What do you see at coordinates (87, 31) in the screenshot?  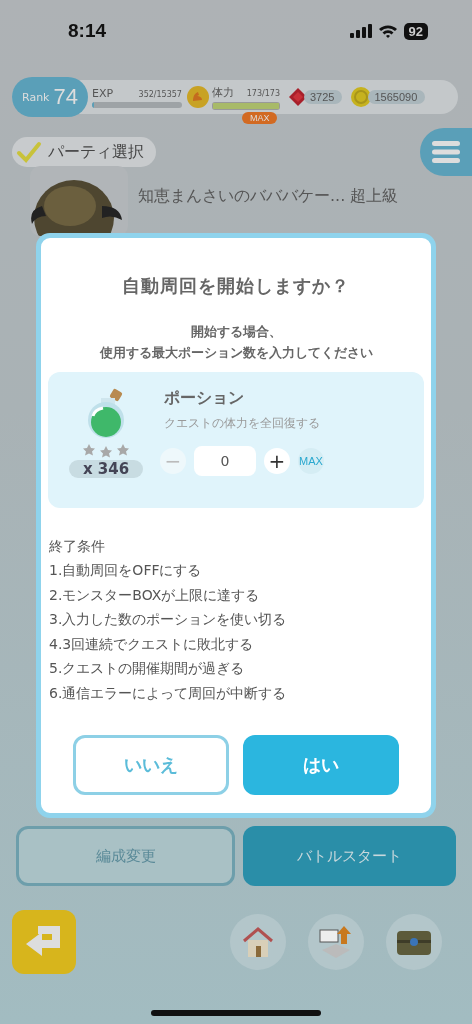 I see `status-time: 8:14` at bounding box center [87, 31].